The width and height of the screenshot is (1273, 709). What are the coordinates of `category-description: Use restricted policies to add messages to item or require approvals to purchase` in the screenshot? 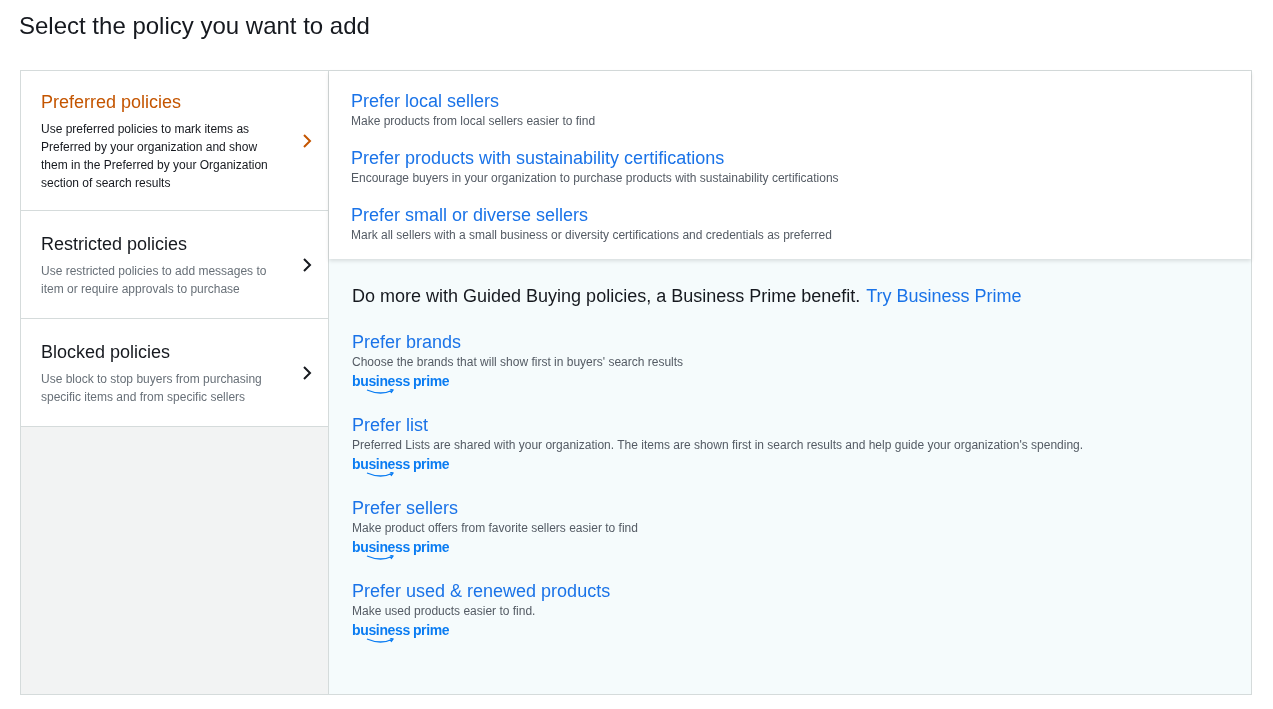 It's located at (154, 280).